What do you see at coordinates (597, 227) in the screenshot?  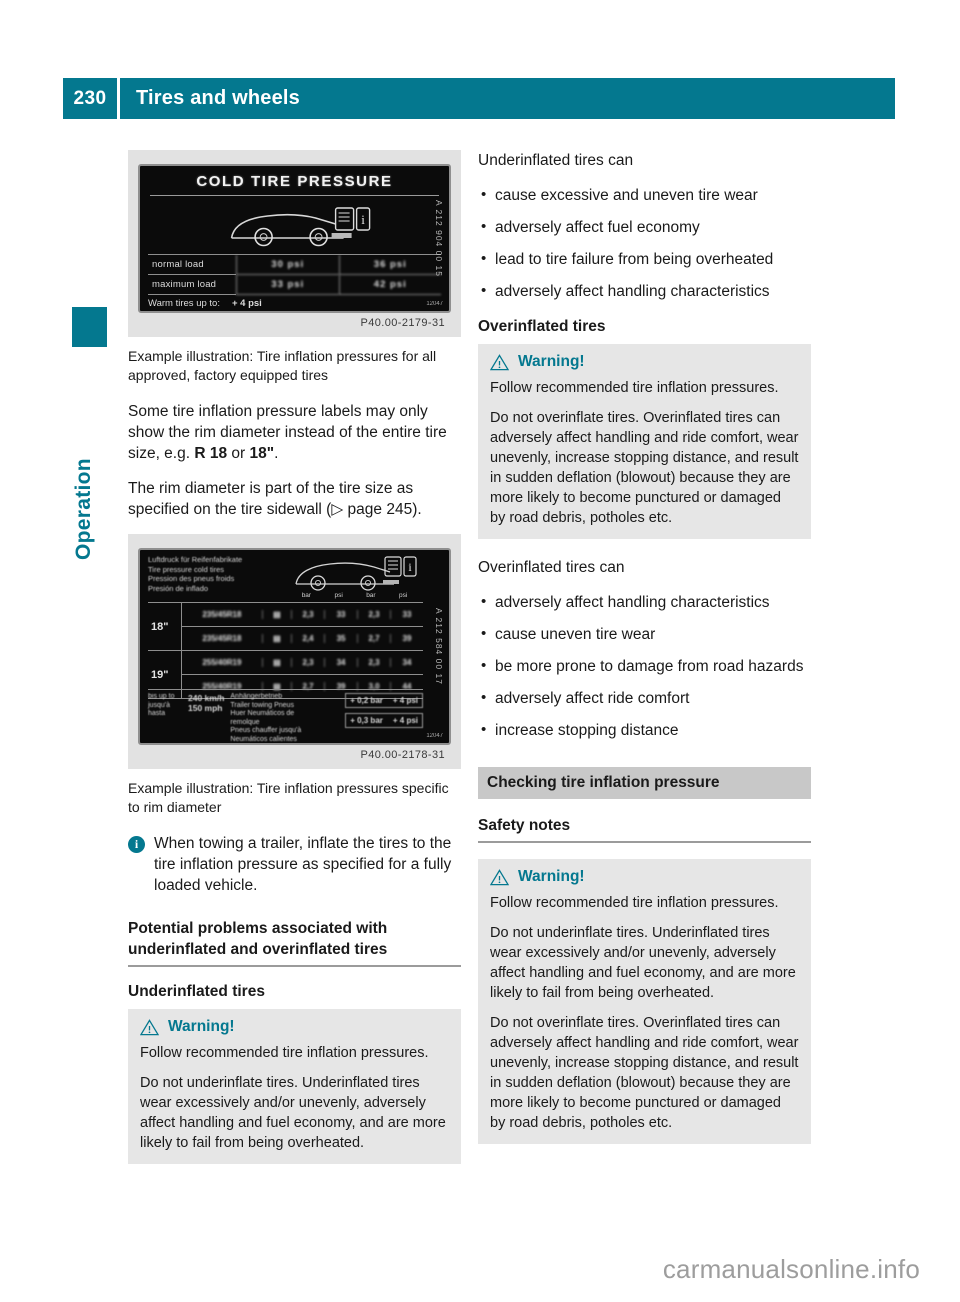 I see `list-item-label: adversely affect fuel economy` at bounding box center [597, 227].